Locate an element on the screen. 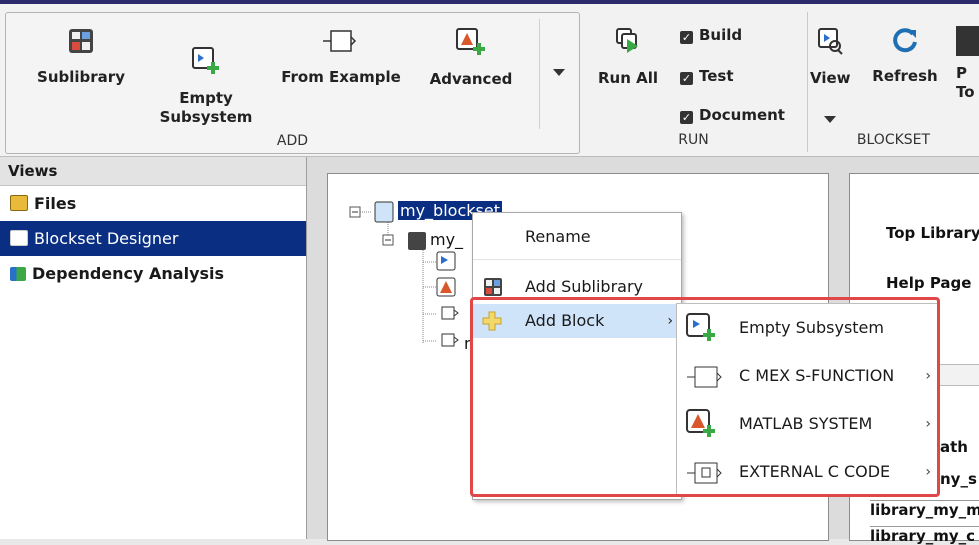 The width and height of the screenshot is (979, 545). from-example-label: From Example is located at coordinates (341, 77).